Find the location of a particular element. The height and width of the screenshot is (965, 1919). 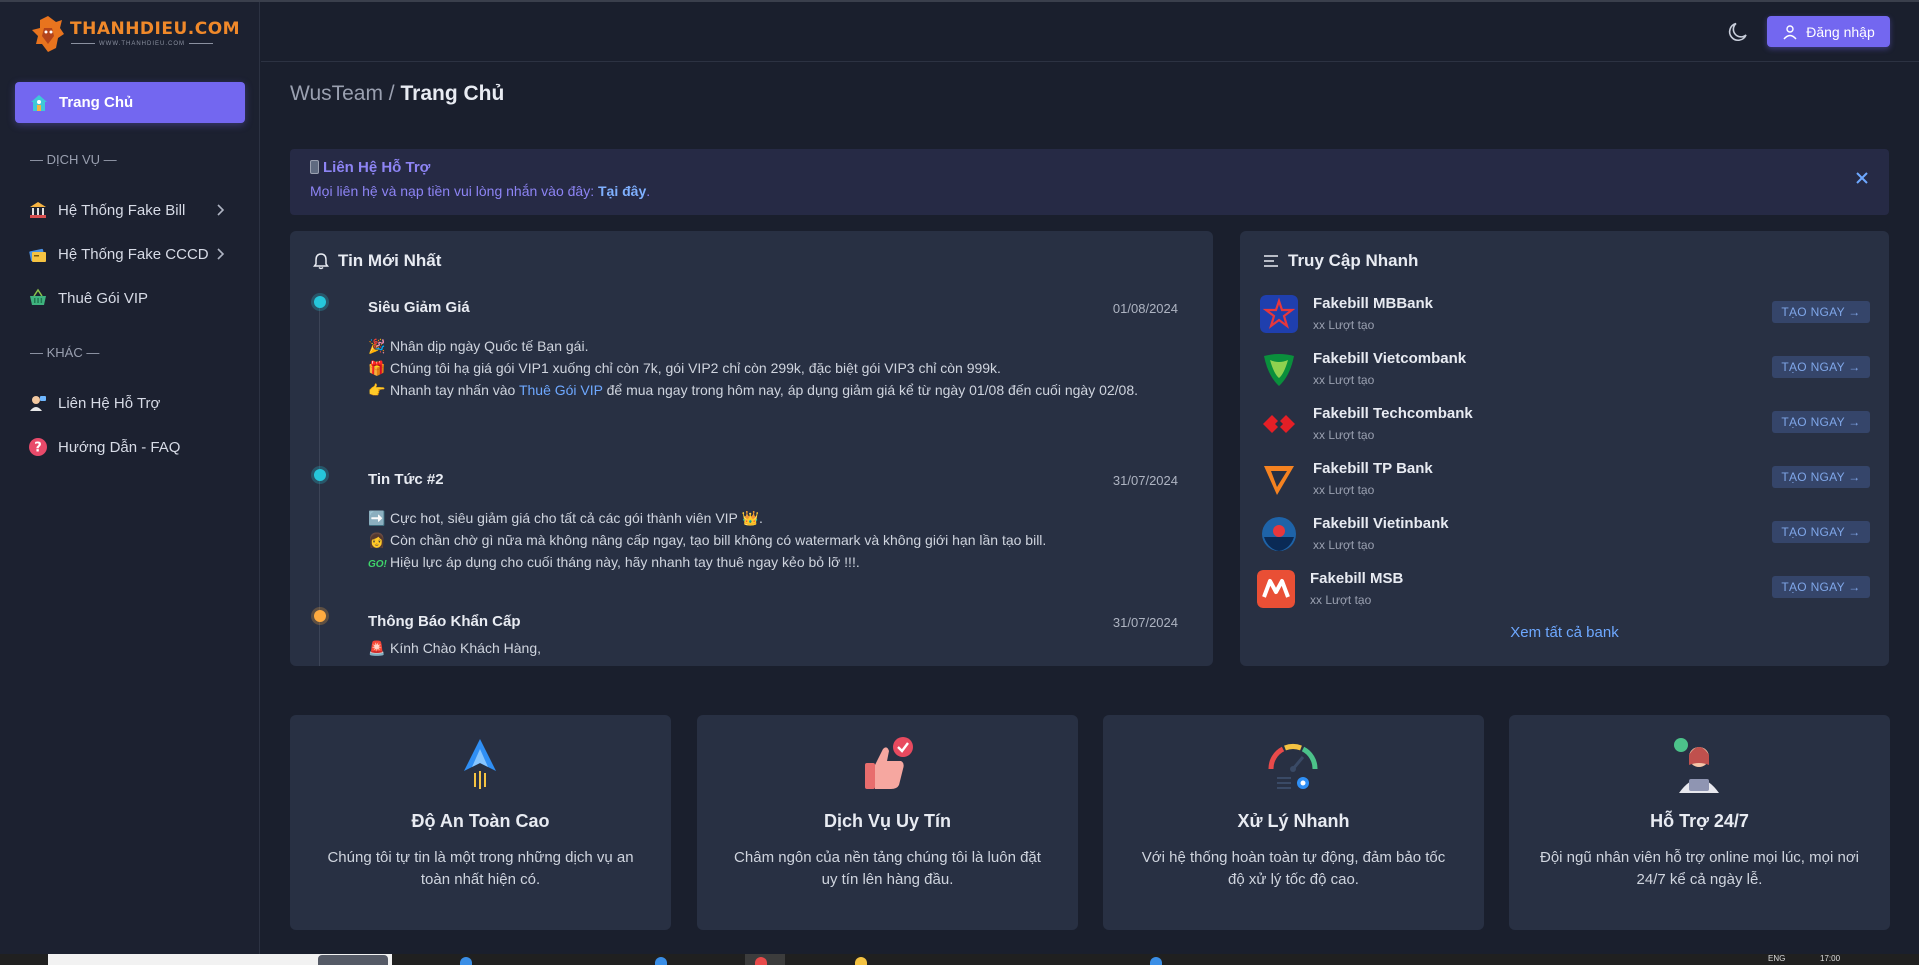

bank-row-mbbank: Fakebill MBBank xx Lượt tạo TẠO NGAY → is located at coordinates (1565, 316).